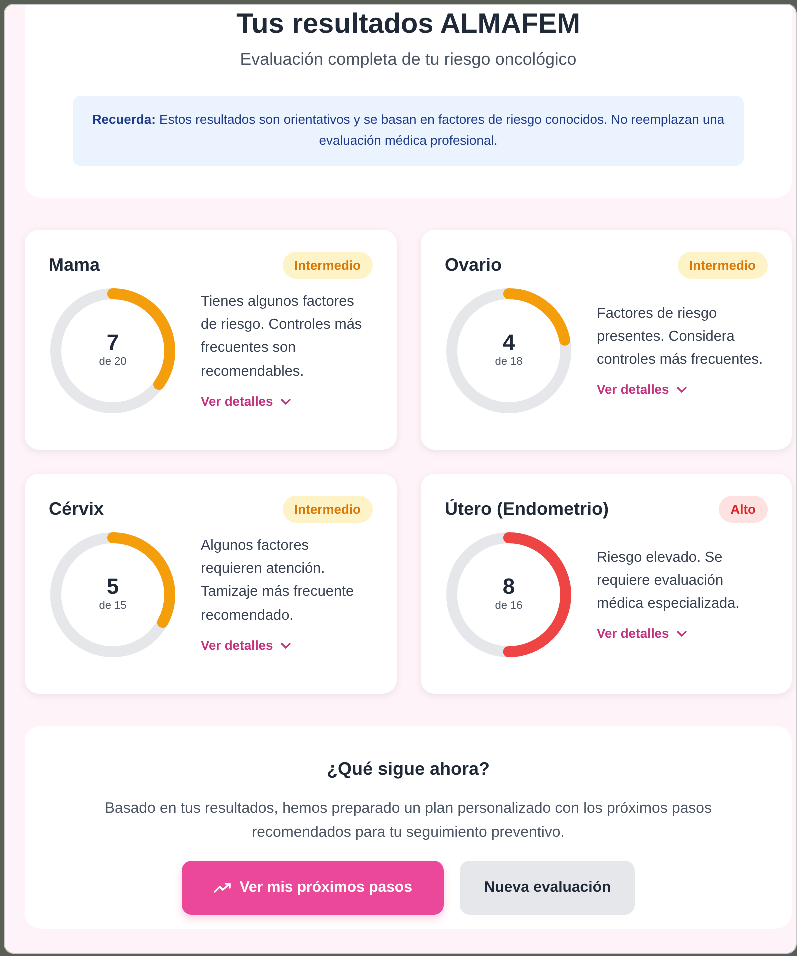  I want to click on result-description: Riesgo elevado. Se requiere evaluación médica especializada., so click(669, 581).